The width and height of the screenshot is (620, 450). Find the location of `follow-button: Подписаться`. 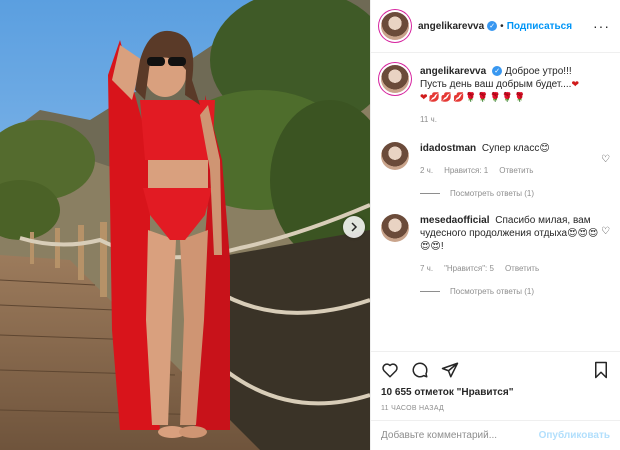

follow-button: Подписаться is located at coordinates (539, 26).